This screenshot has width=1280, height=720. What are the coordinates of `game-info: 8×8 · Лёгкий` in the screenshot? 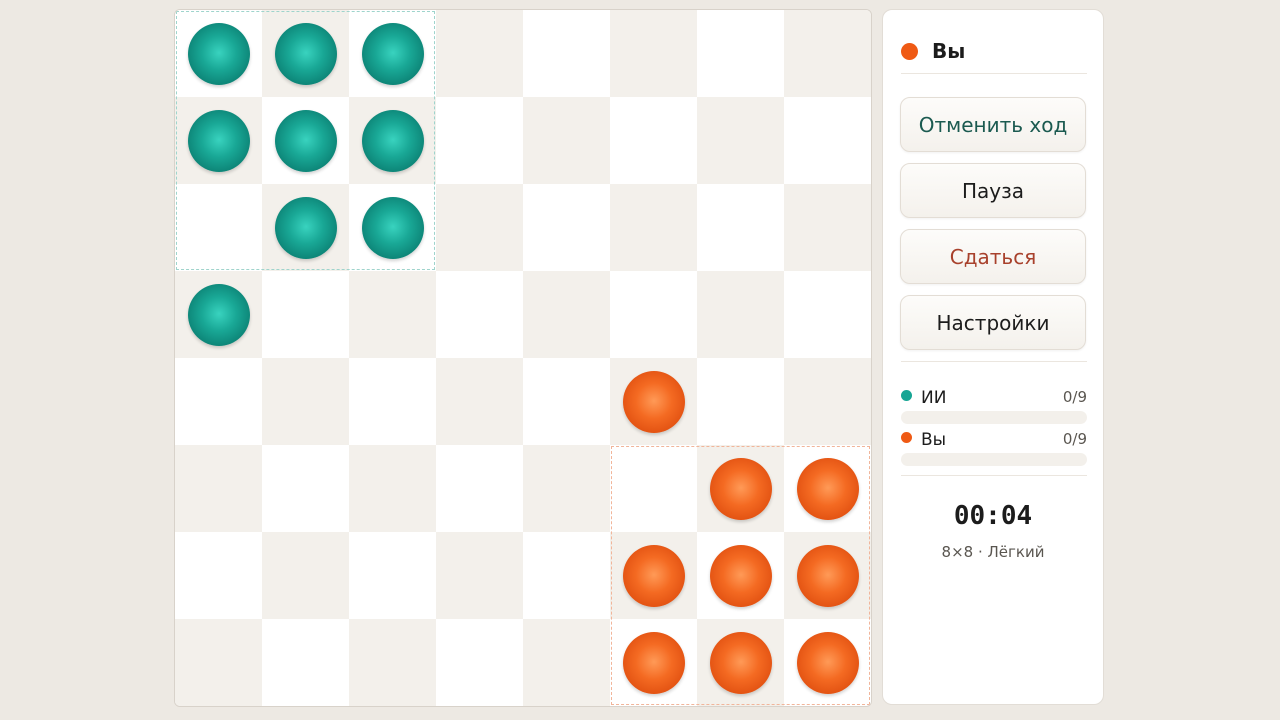 It's located at (993, 552).